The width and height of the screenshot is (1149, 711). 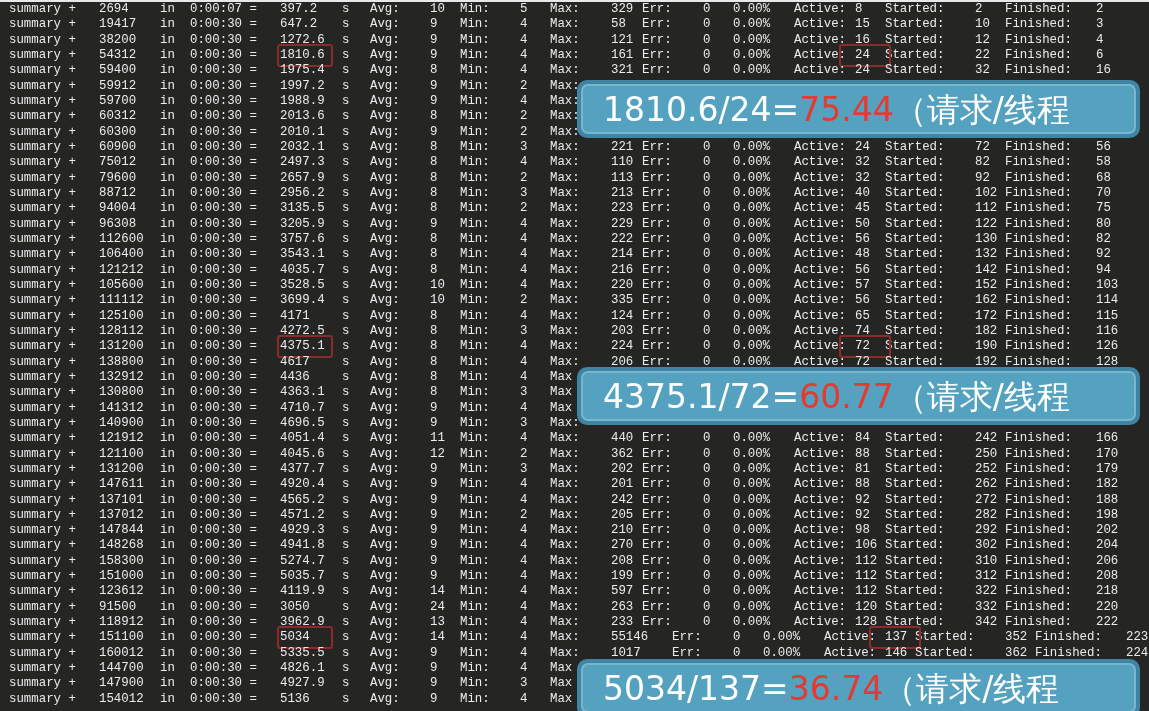 I want to click on log-line: summary + 60312 in 0:00:30 = 2013.6 s Avg: 8 Min: 2 Max:, so click(x=295, y=117).